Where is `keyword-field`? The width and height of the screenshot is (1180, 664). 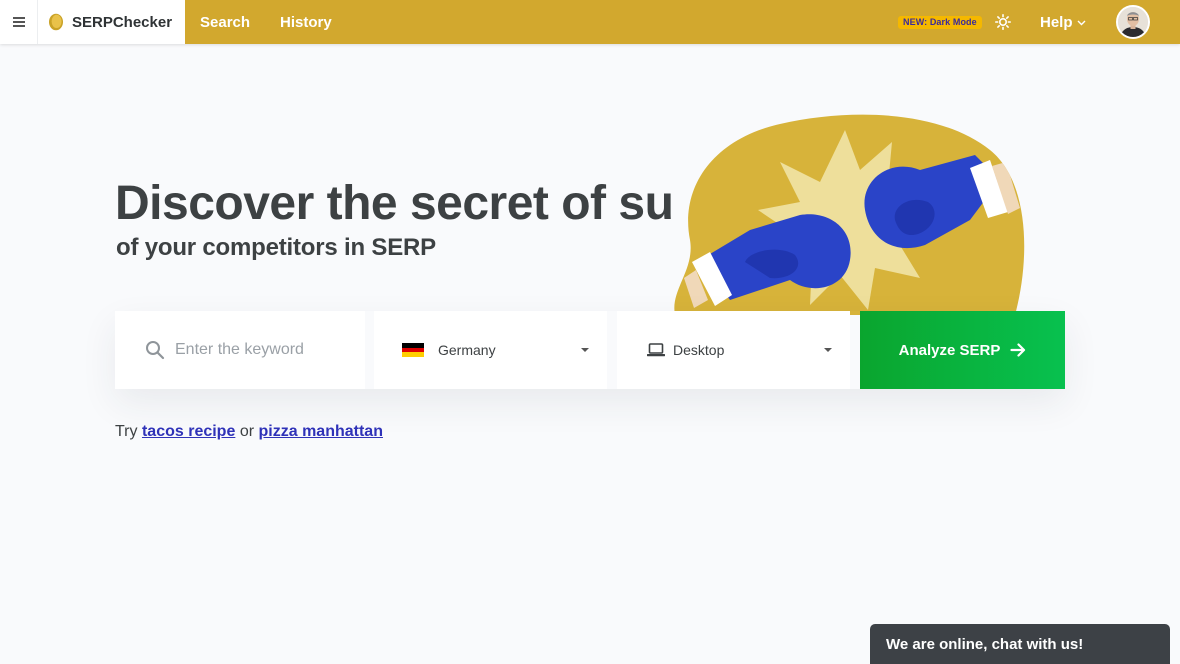 keyword-field is located at coordinates (240, 350).